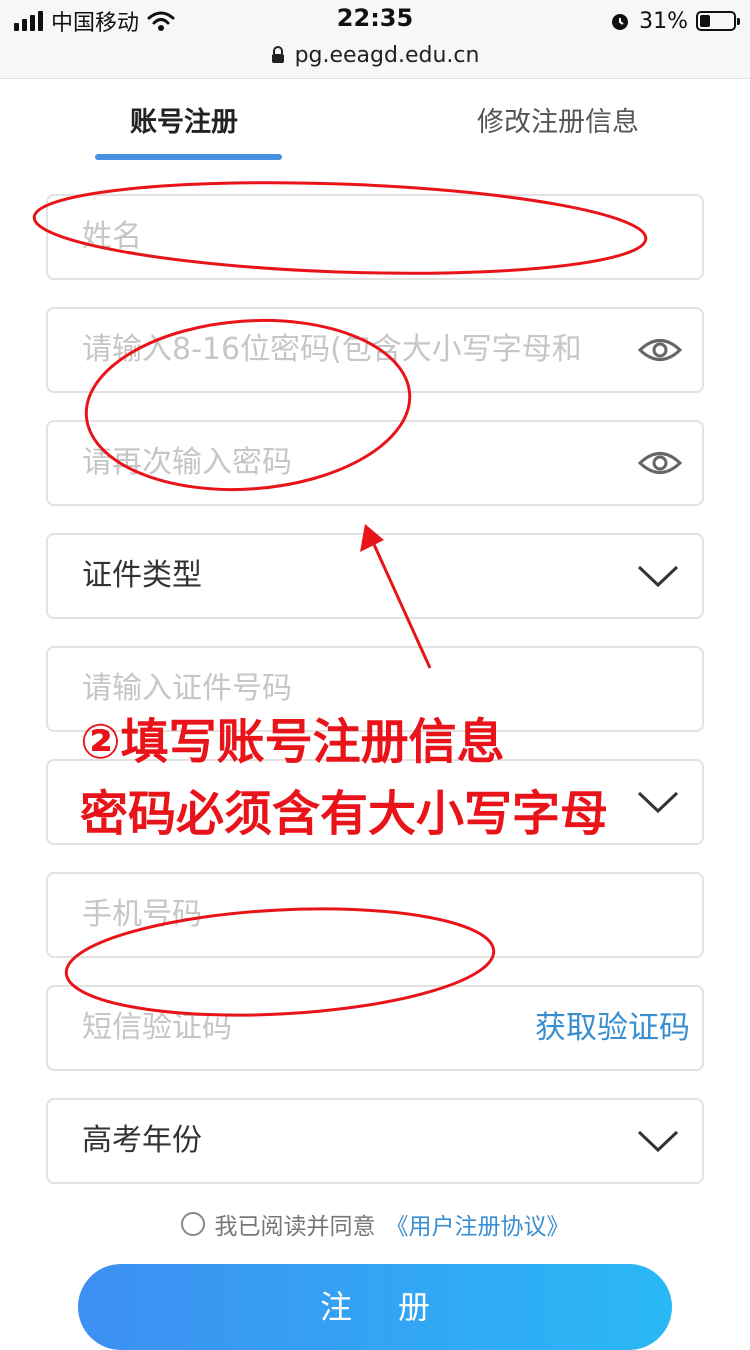 The width and height of the screenshot is (750, 1350). Describe the element at coordinates (558, 119) in the screenshot. I see `tab-modify-register-info: 修改注册信息` at that location.